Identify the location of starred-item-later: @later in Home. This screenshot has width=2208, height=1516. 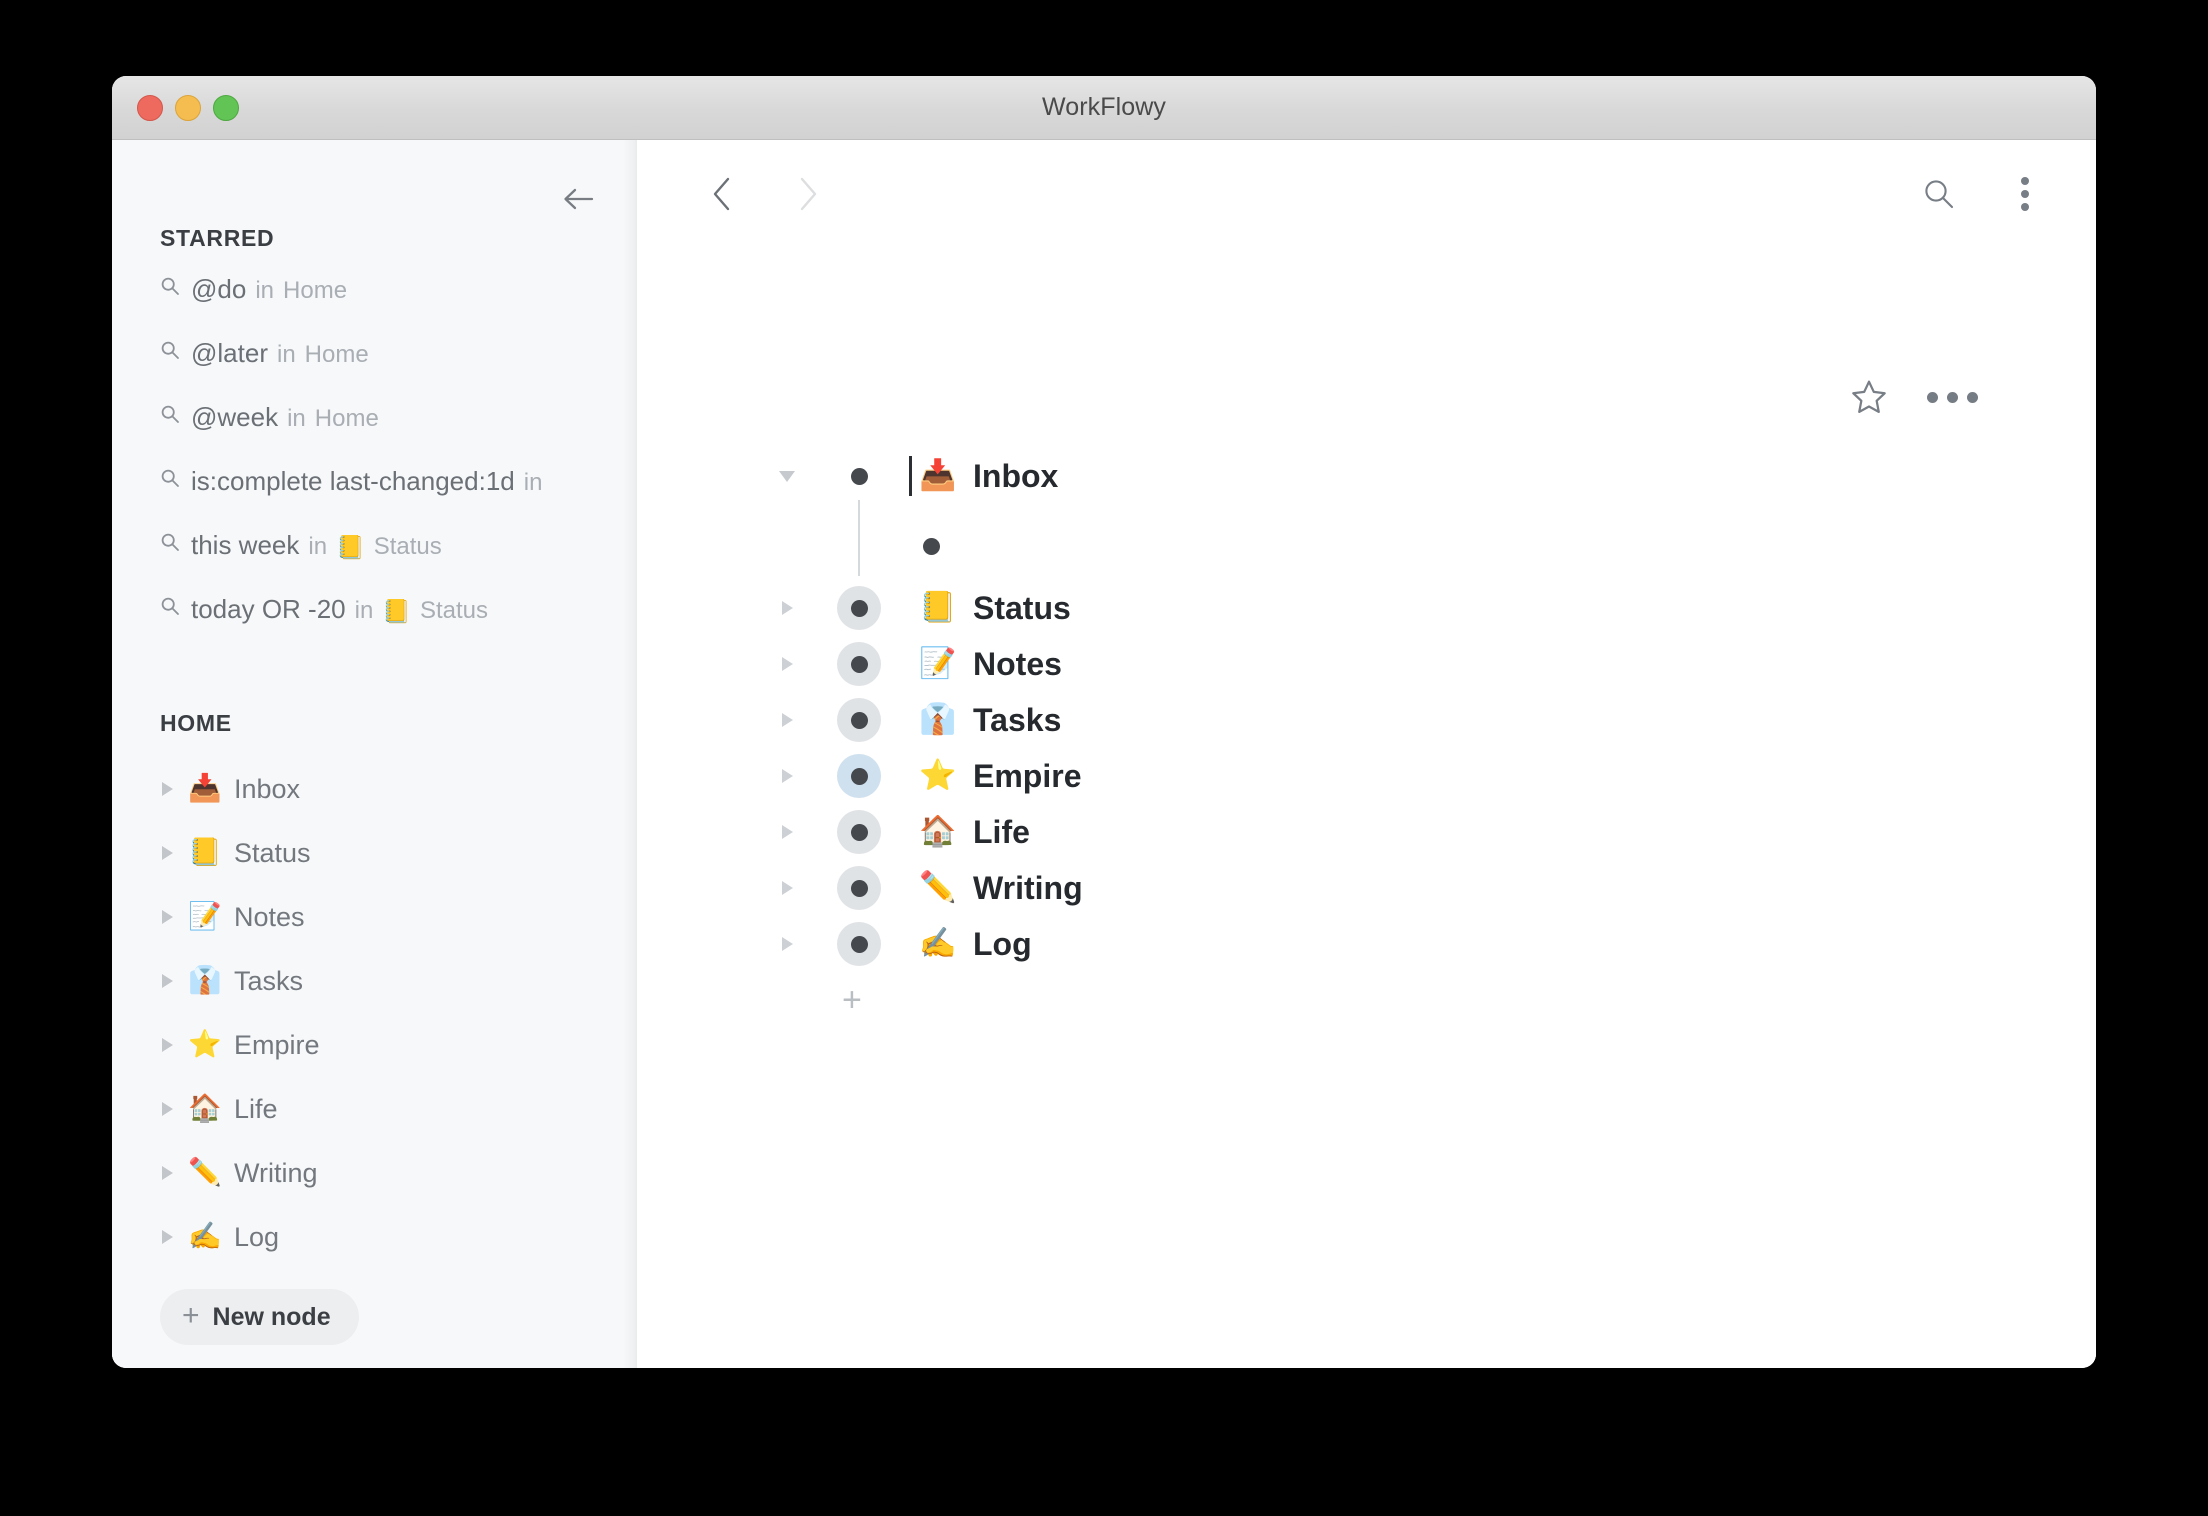
(374, 370).